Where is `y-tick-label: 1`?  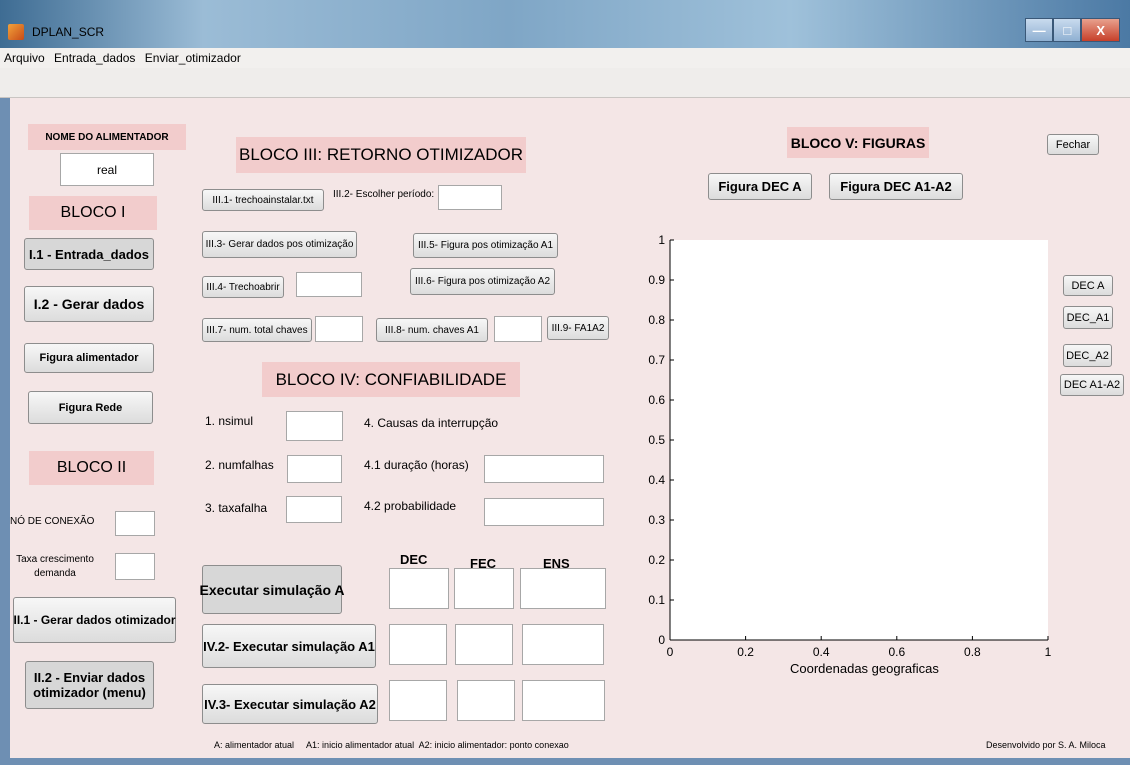
y-tick-label: 1 is located at coordinates (661, 240).